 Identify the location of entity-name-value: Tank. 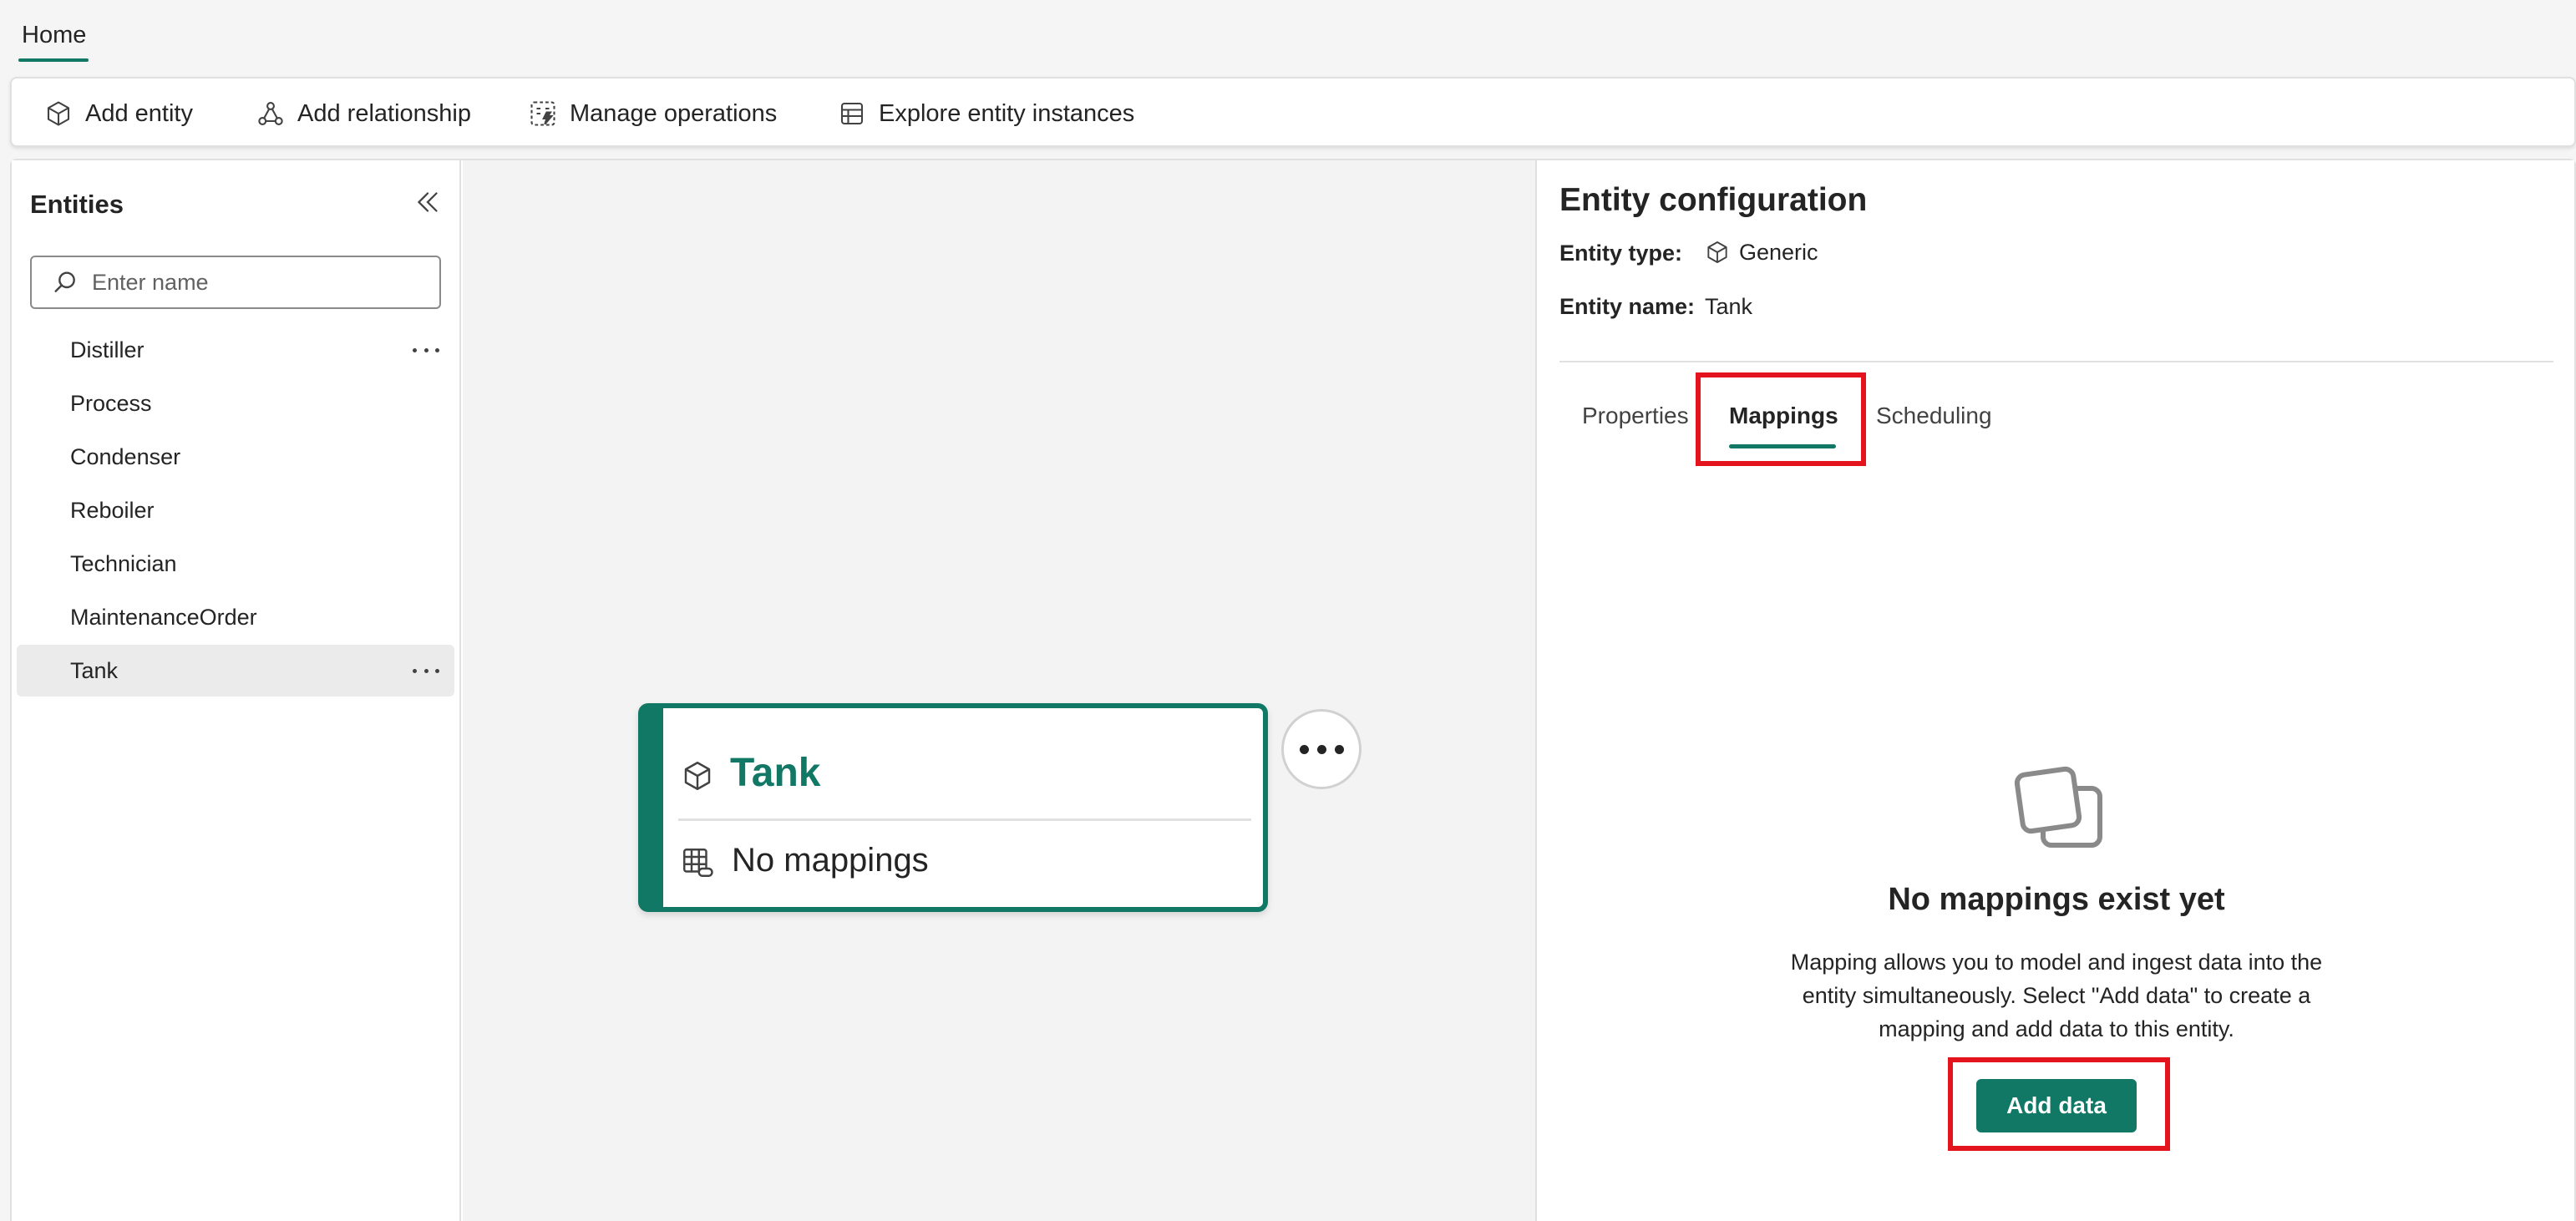
(1729, 306).